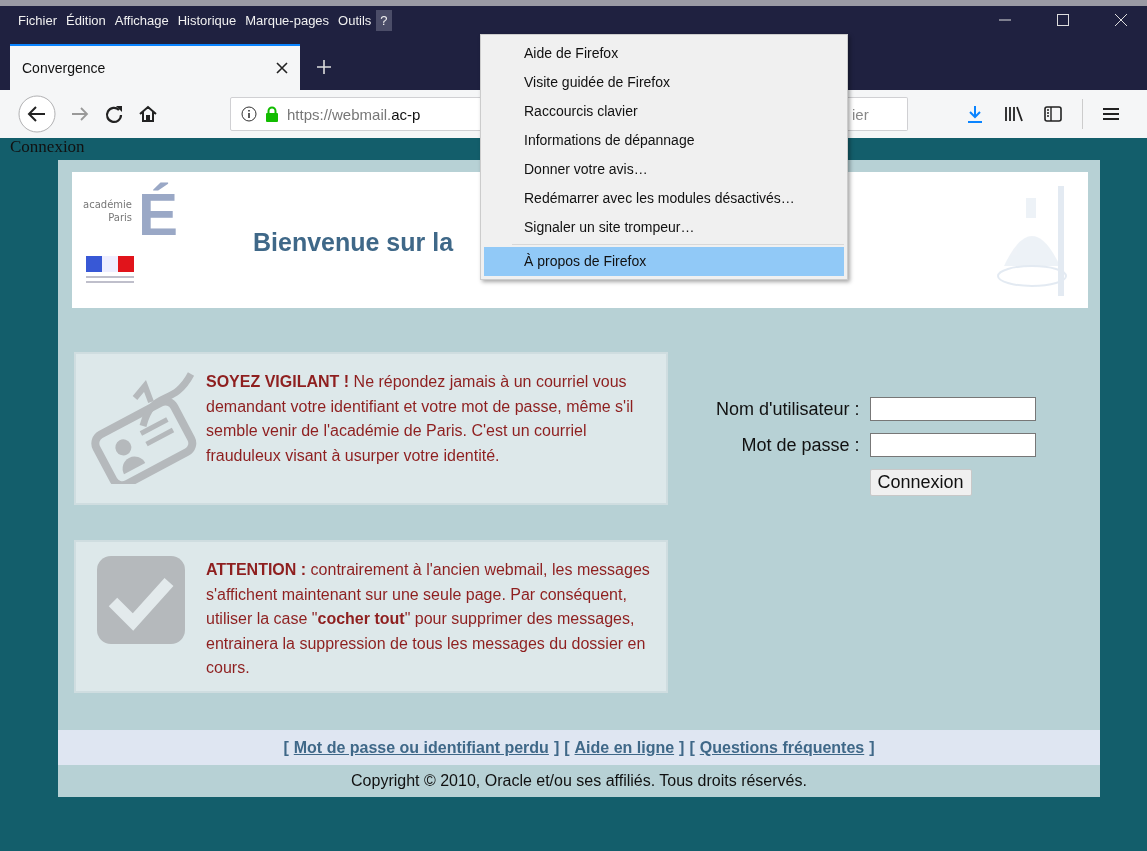  Describe the element at coordinates (384, 20) in the screenshot. I see `menu-item: ?` at that location.